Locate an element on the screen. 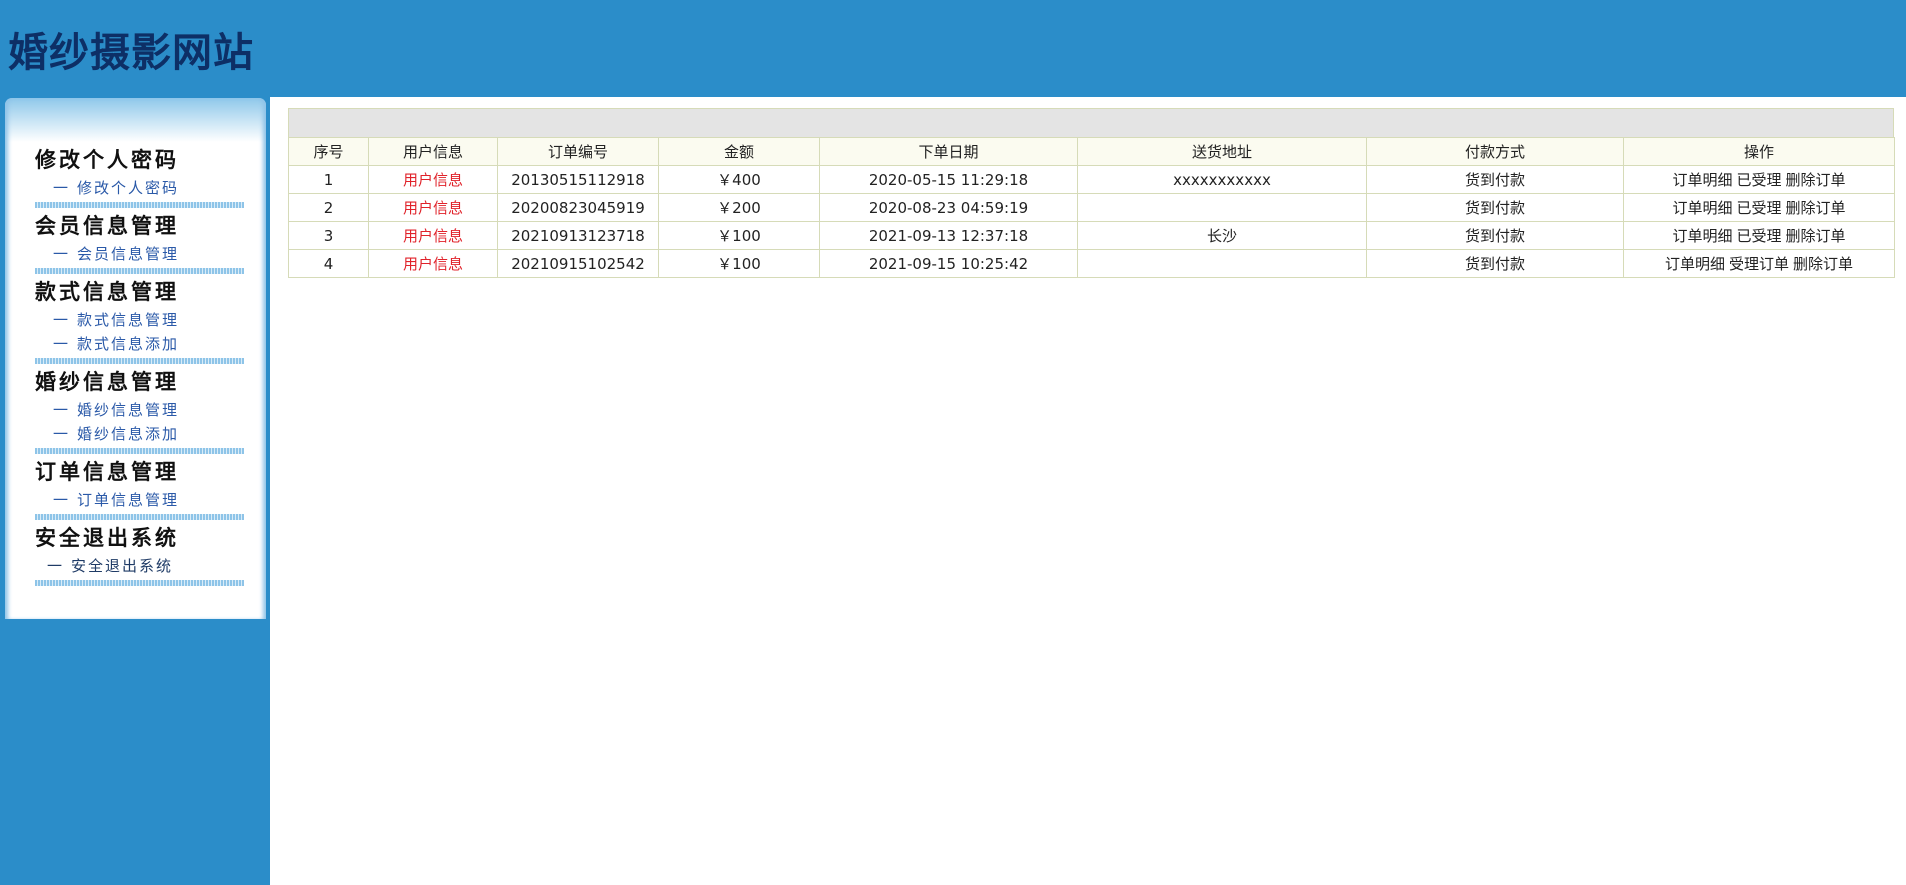 The width and height of the screenshot is (1906, 885). menu-group-member: 会员信息管理 一会员信息管理 is located at coordinates (139, 242).